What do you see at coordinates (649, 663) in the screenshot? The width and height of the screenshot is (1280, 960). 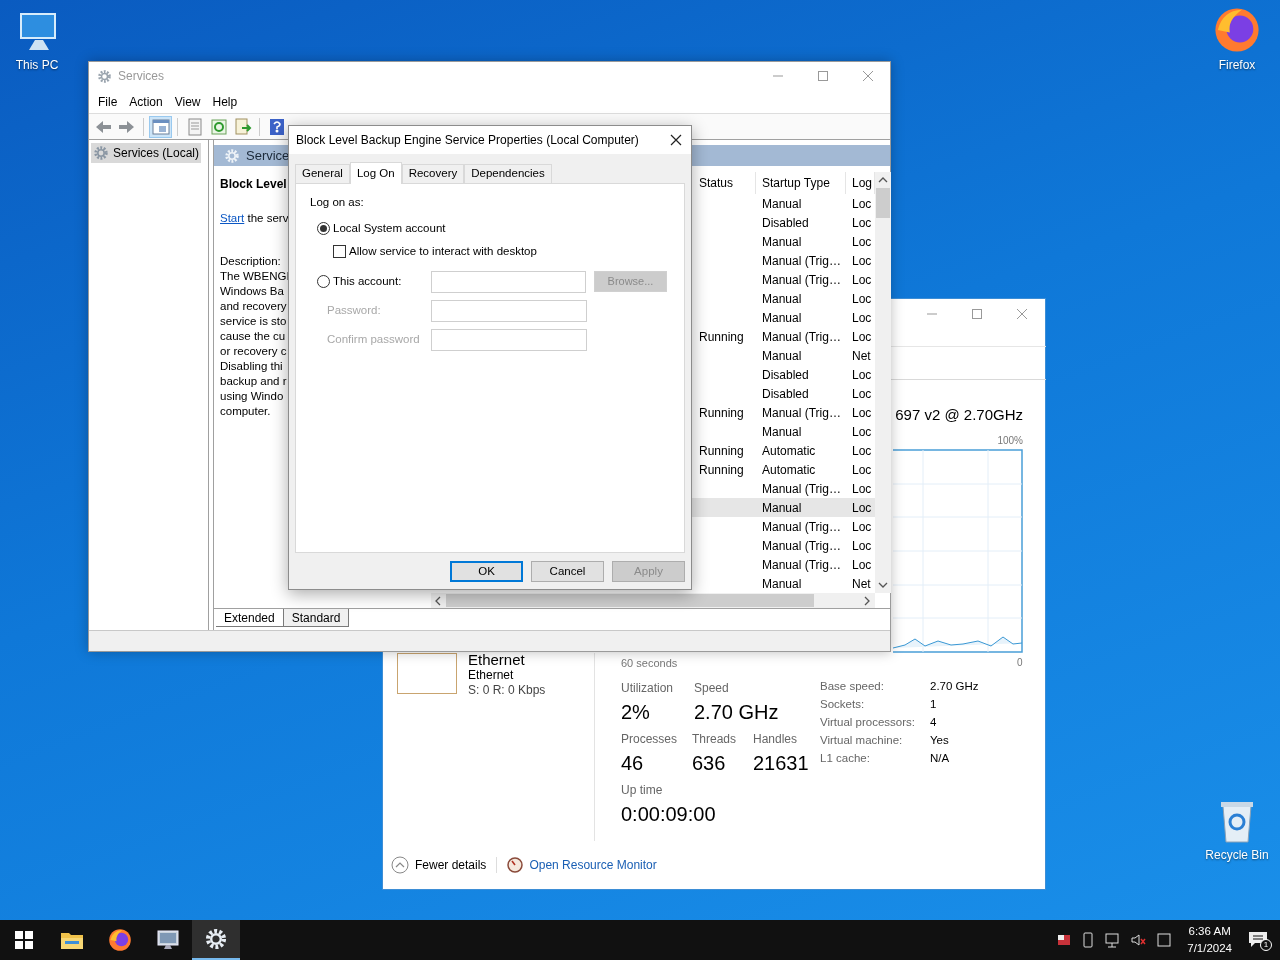 I see `axis-label: 60 seconds` at bounding box center [649, 663].